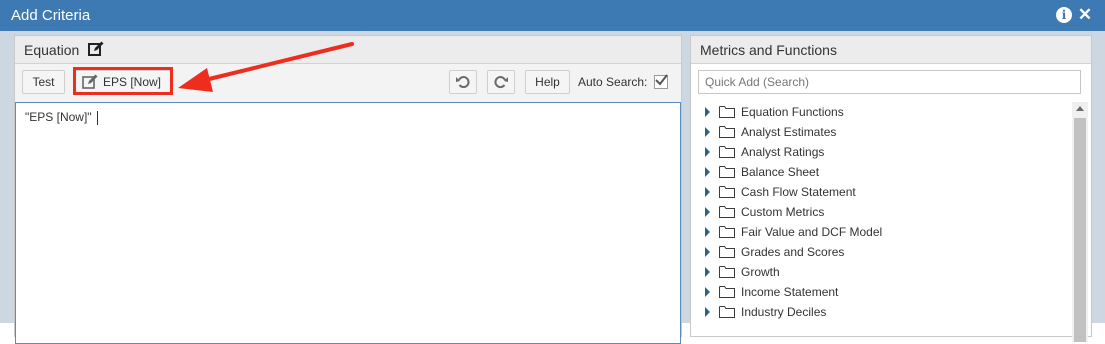 This screenshot has width=1105, height=344. I want to click on tree-item-balance-sheet: Balance Sheet, so click(876, 172).